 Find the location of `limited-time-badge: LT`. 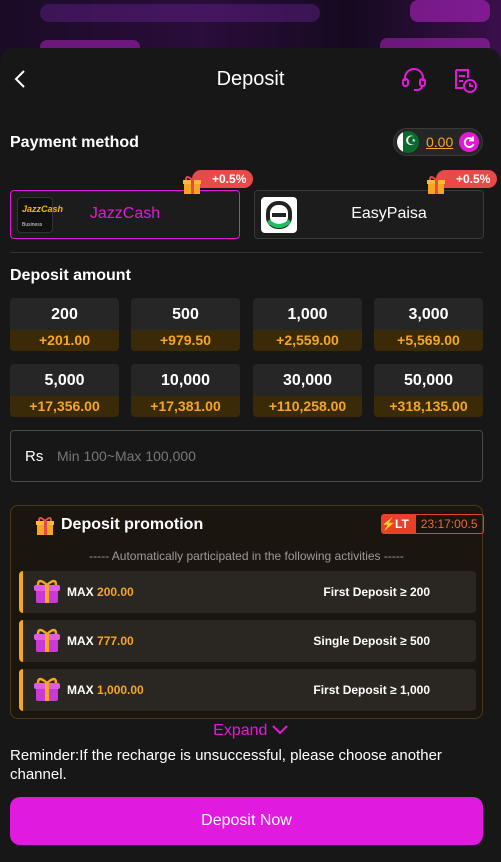

limited-time-badge: LT is located at coordinates (398, 524).